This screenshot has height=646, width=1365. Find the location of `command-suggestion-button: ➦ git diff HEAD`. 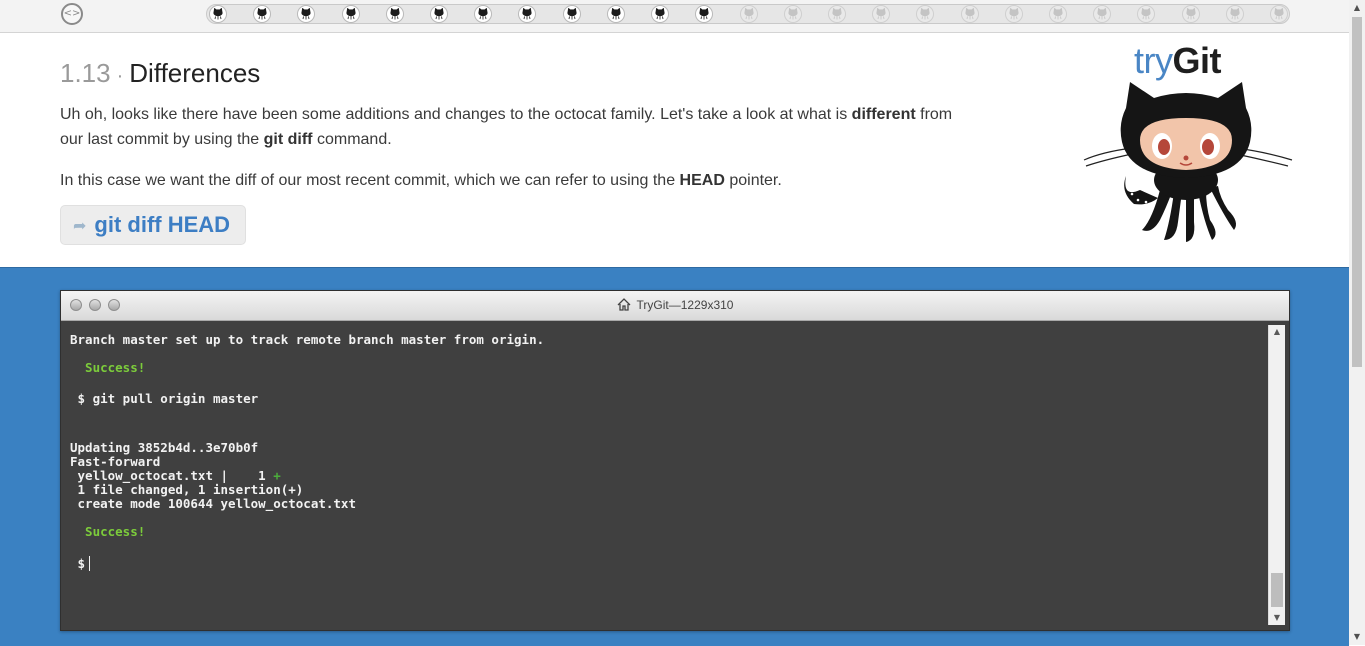

command-suggestion-button: ➦ git diff HEAD is located at coordinates (153, 225).